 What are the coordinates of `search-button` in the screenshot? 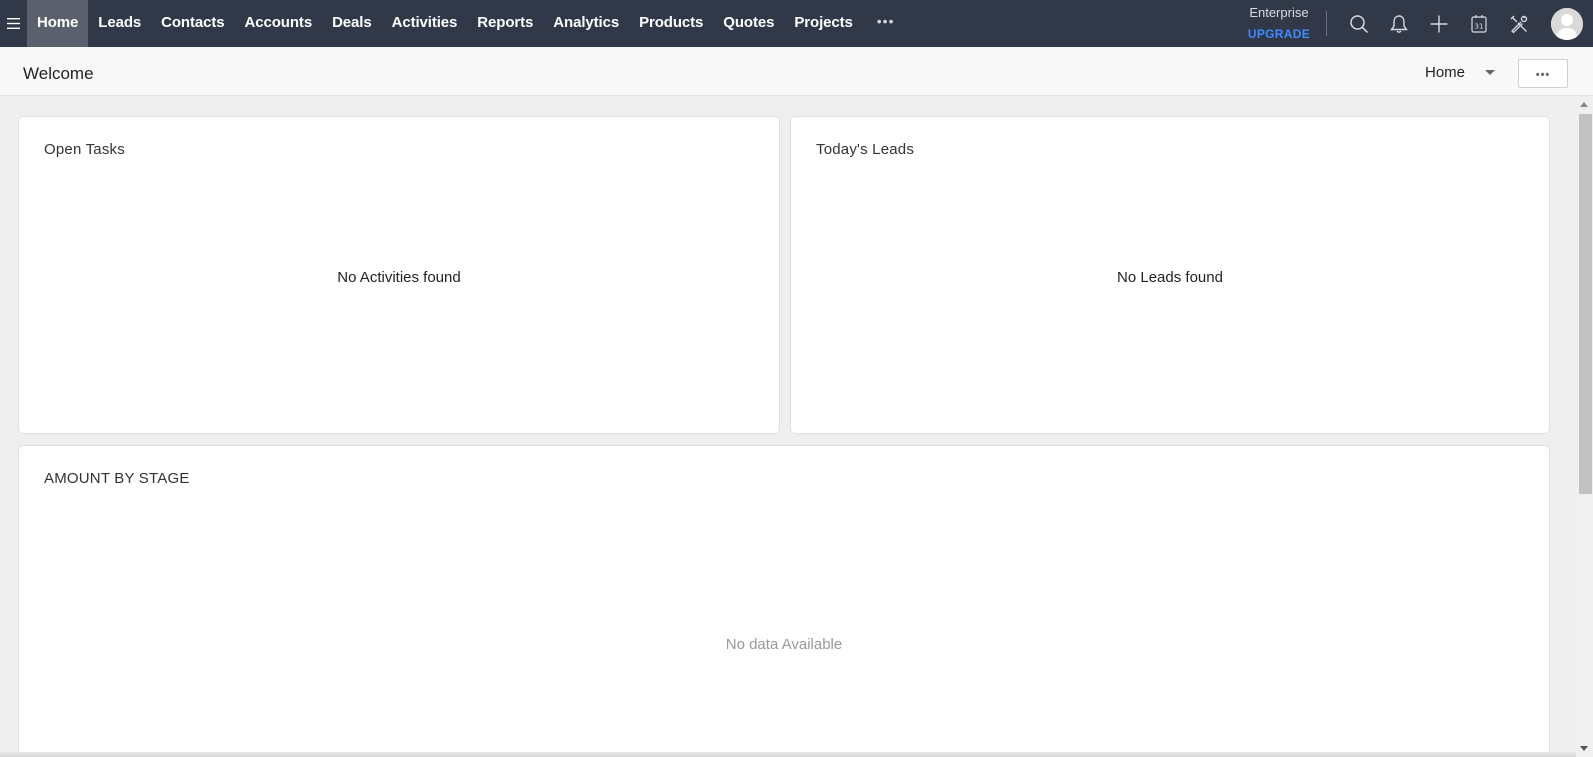 It's located at (1359, 23).